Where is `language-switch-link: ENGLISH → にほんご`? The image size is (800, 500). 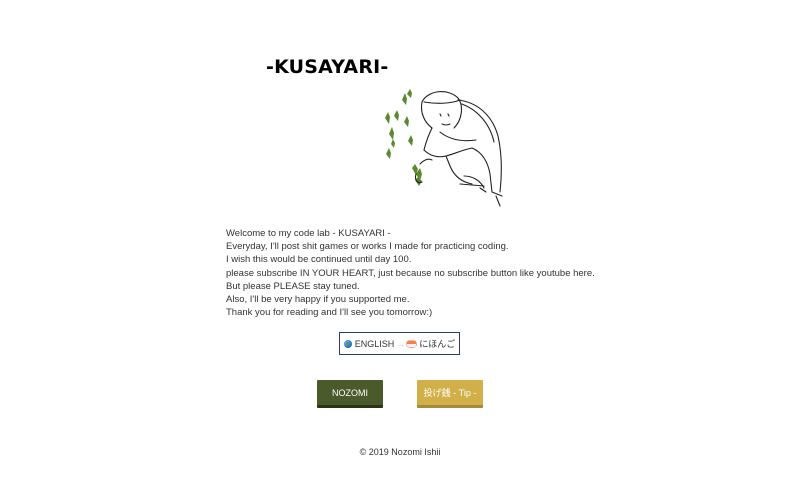
language-switch-link: ENGLISH → にほんご is located at coordinates (399, 343).